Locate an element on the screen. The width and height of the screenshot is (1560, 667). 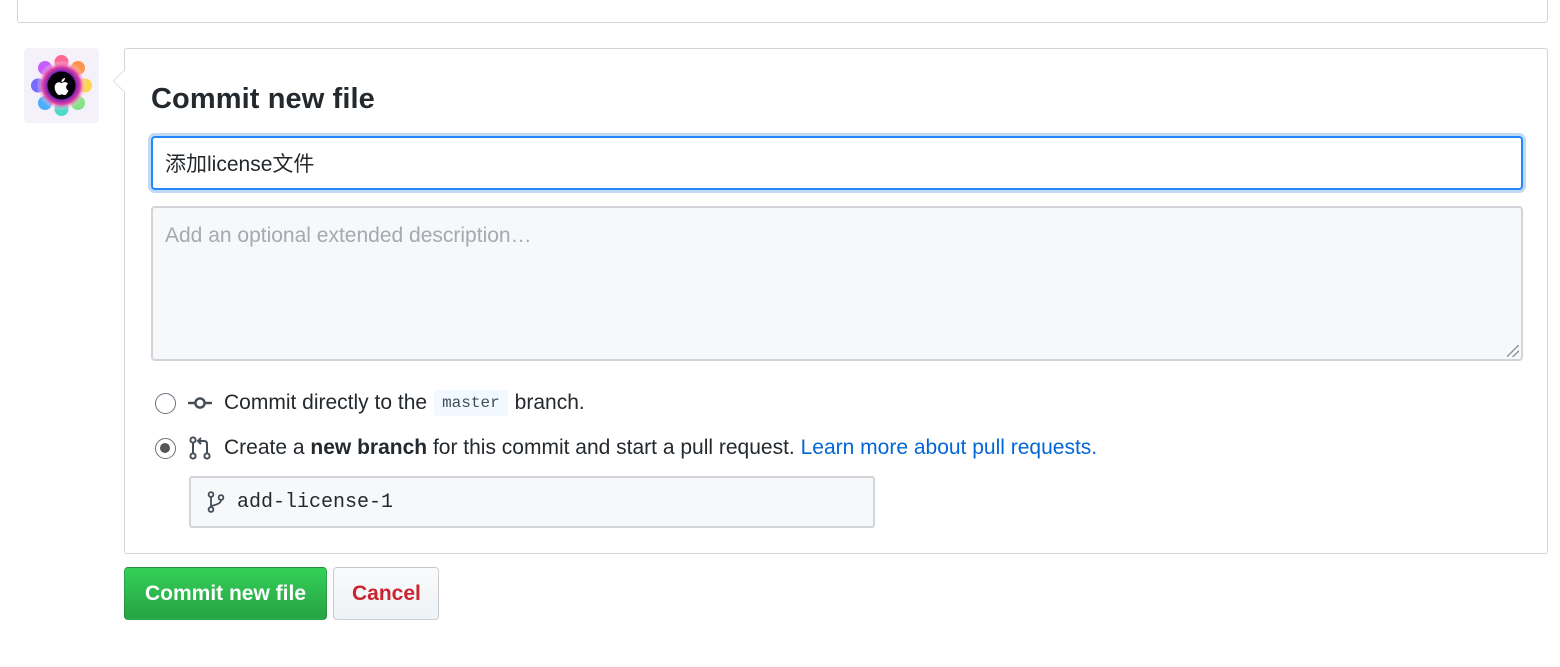
apple-logo-icon is located at coordinates (61, 85).